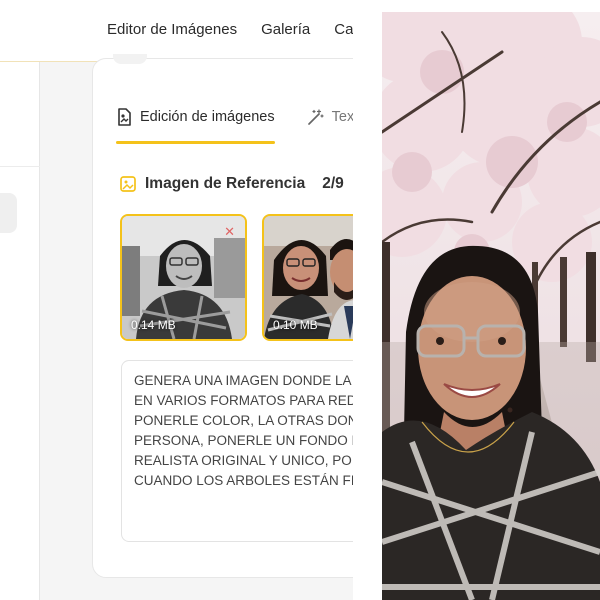  Describe the element at coordinates (183, 277) in the screenshot. I see `reference-thumbnail-1: ✕ 0.14 MB` at that location.